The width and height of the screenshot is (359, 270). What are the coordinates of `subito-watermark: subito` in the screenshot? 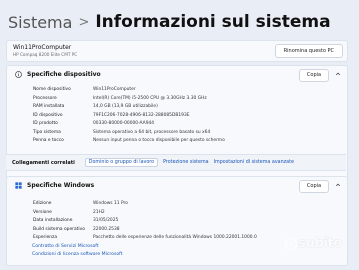 It's located at (313, 243).